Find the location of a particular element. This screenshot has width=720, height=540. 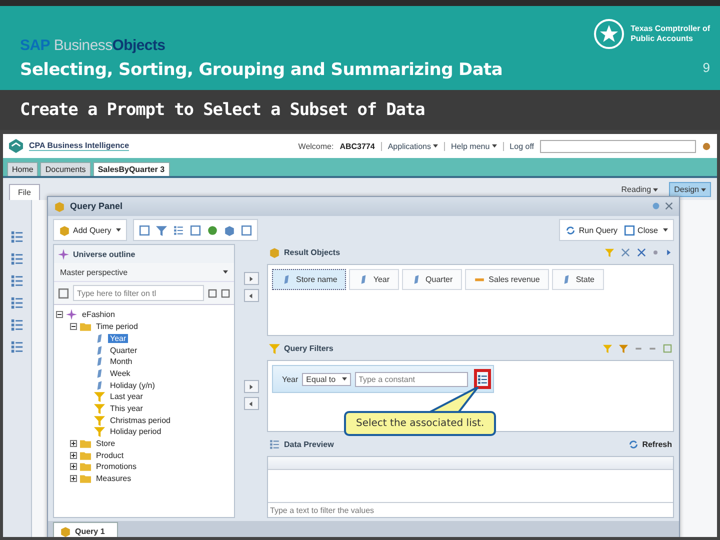

filter-field: Type here to filter on tl is located at coordinates (138, 293).